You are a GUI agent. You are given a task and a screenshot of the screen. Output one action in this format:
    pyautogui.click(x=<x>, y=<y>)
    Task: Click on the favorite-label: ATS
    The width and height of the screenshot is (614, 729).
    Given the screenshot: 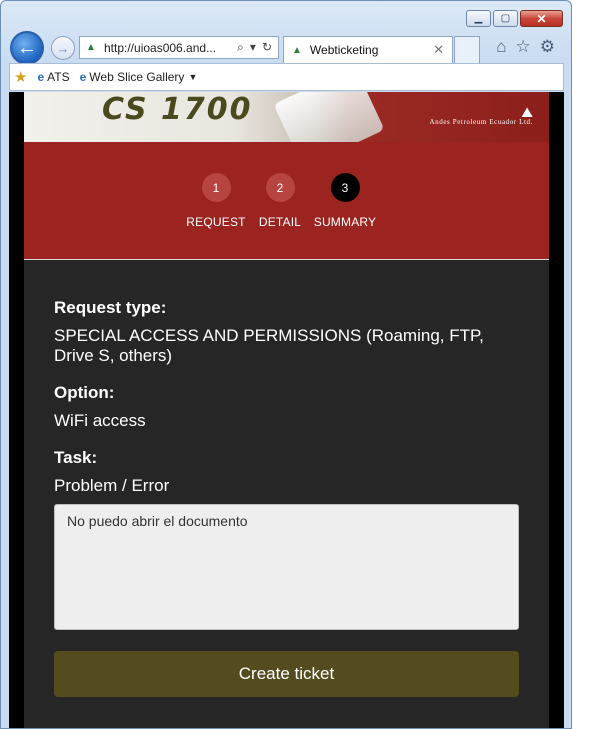 What is the action you would take?
    pyautogui.click(x=58, y=77)
    